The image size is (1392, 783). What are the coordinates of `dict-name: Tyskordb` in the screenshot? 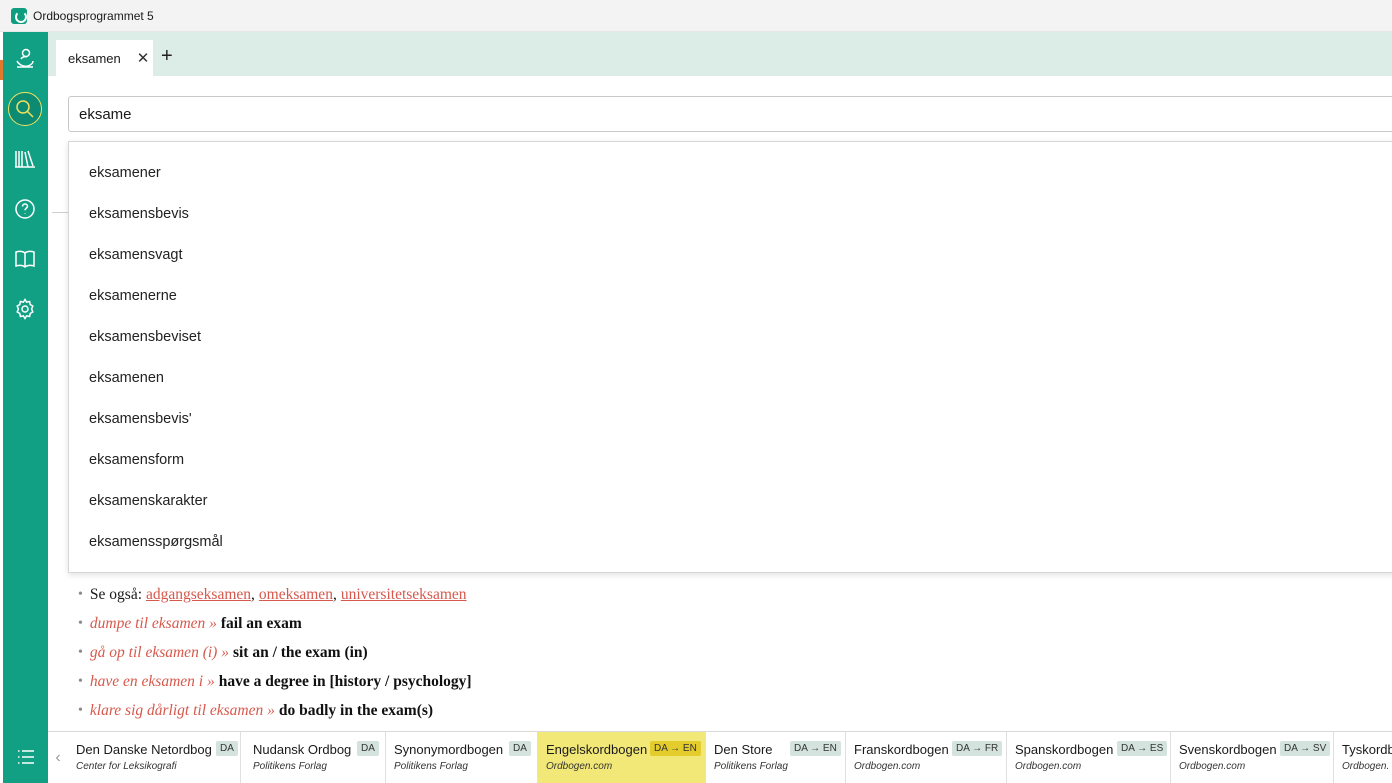 It's located at (1367, 749).